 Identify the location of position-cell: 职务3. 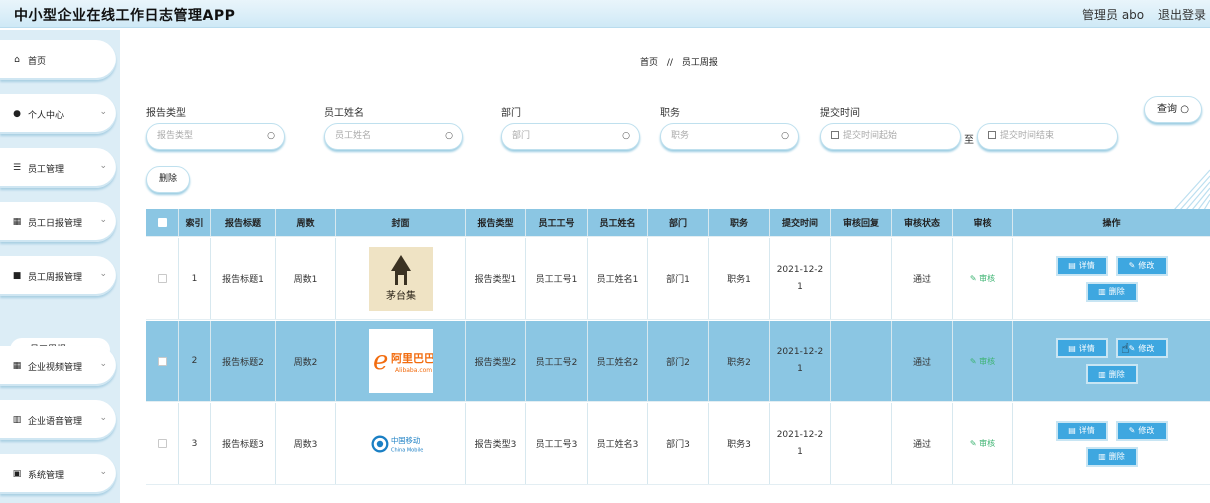
(739, 443).